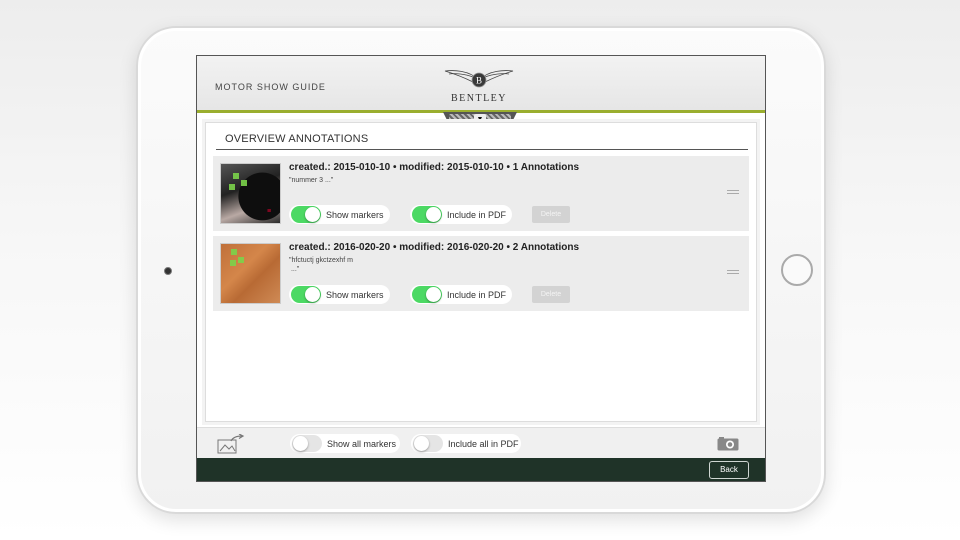 The width and height of the screenshot is (960, 540). Describe the element at coordinates (797, 270) in the screenshot. I see `home-button` at that location.